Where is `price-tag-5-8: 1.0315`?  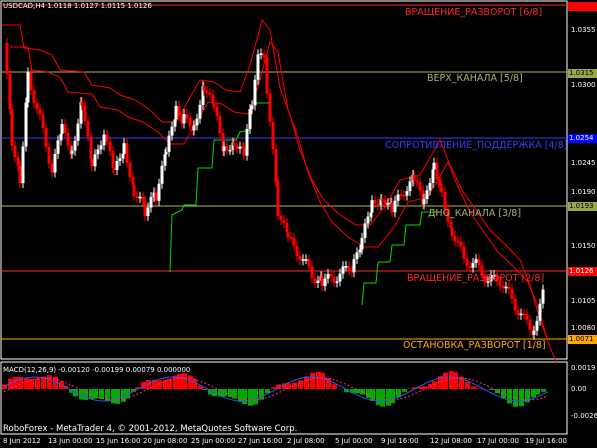 price-tag-5-8: 1.0315 is located at coordinates (582, 73).